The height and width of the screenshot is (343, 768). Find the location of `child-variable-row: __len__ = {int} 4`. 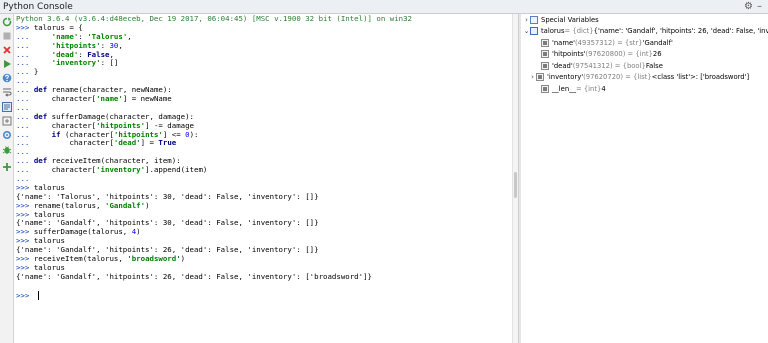

child-variable-row: __len__ = {int} 4 is located at coordinates (570, 89).